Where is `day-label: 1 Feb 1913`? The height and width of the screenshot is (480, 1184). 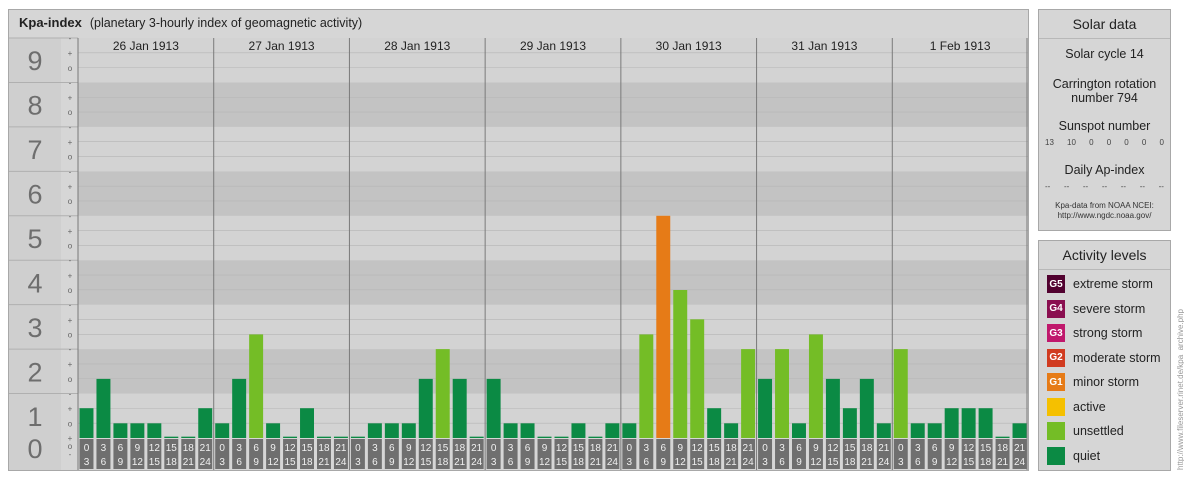
day-label: 1 Feb 1913 is located at coordinates (960, 46).